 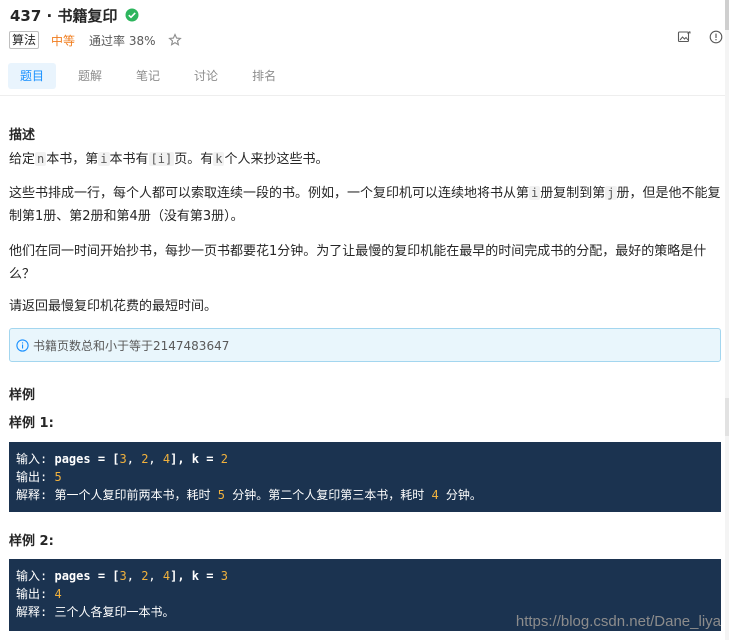 What do you see at coordinates (64, 15) in the screenshot?
I see `problem-title: 437 · 书籍复印` at bounding box center [64, 15].